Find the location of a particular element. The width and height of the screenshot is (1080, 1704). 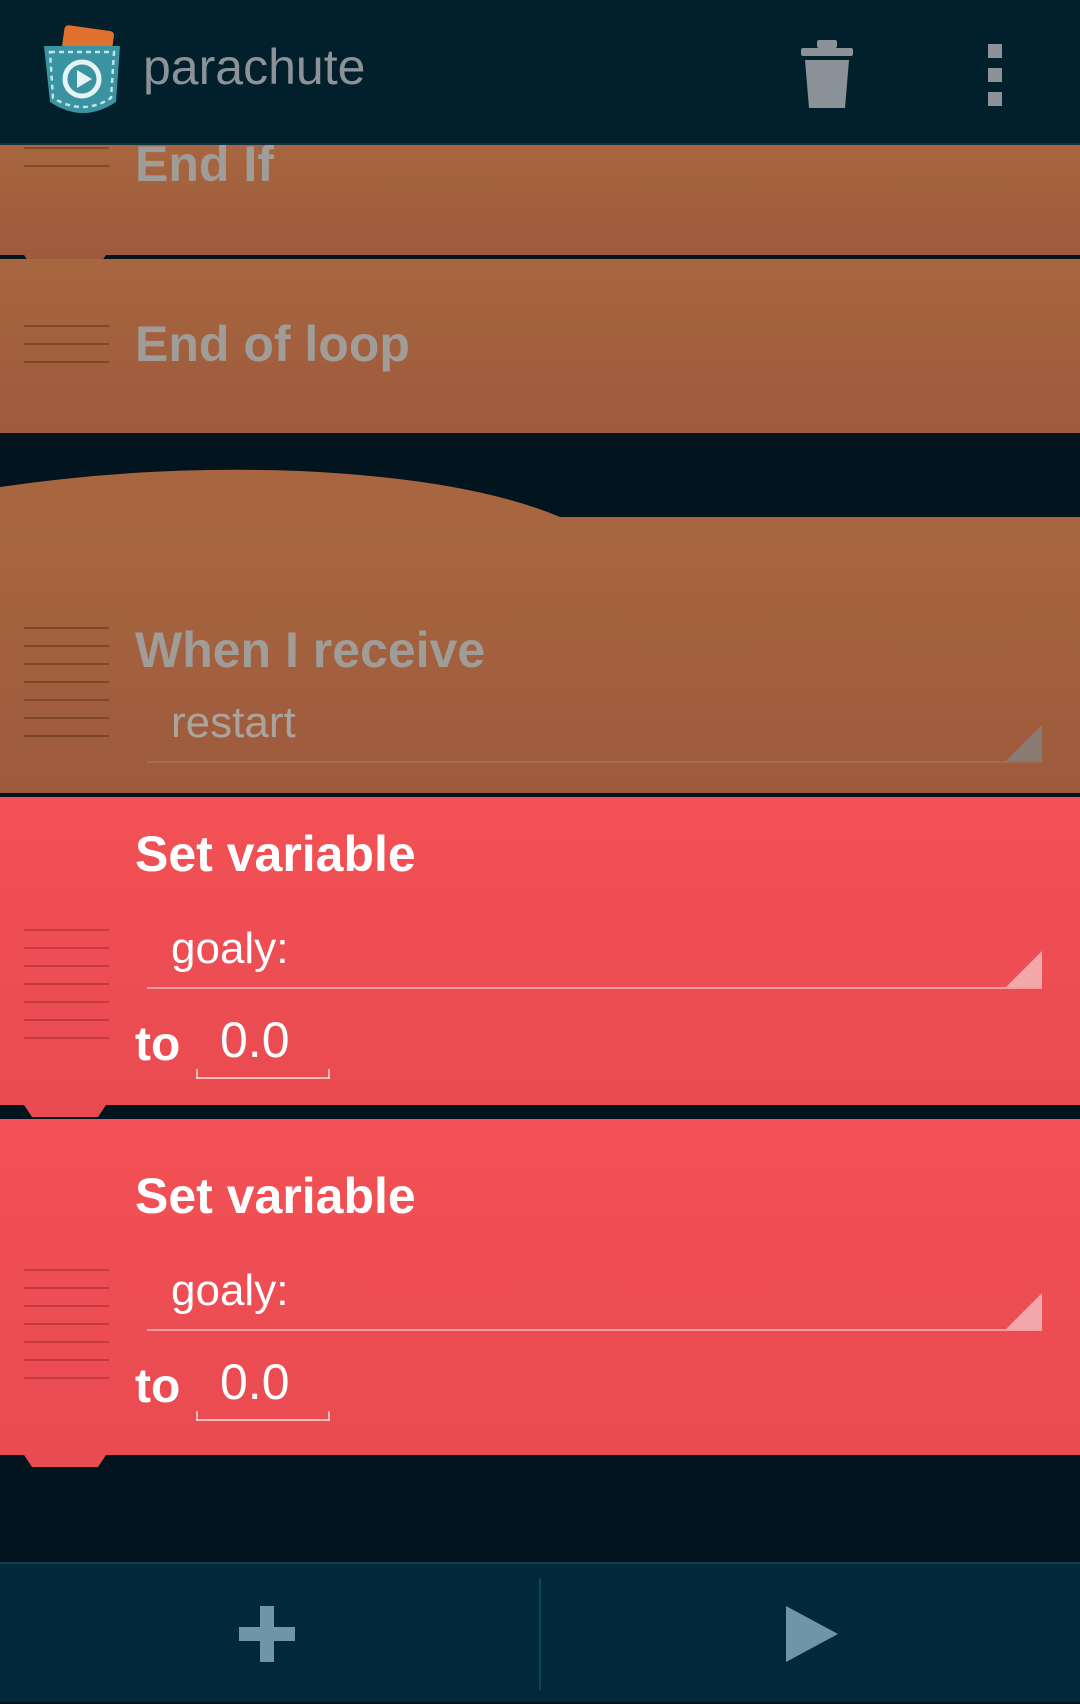

brick-title: End If is located at coordinates (204, 168).